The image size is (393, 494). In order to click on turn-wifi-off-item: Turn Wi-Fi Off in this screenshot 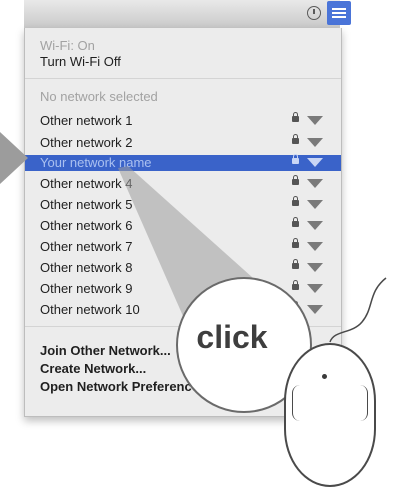, I will do `click(183, 62)`.